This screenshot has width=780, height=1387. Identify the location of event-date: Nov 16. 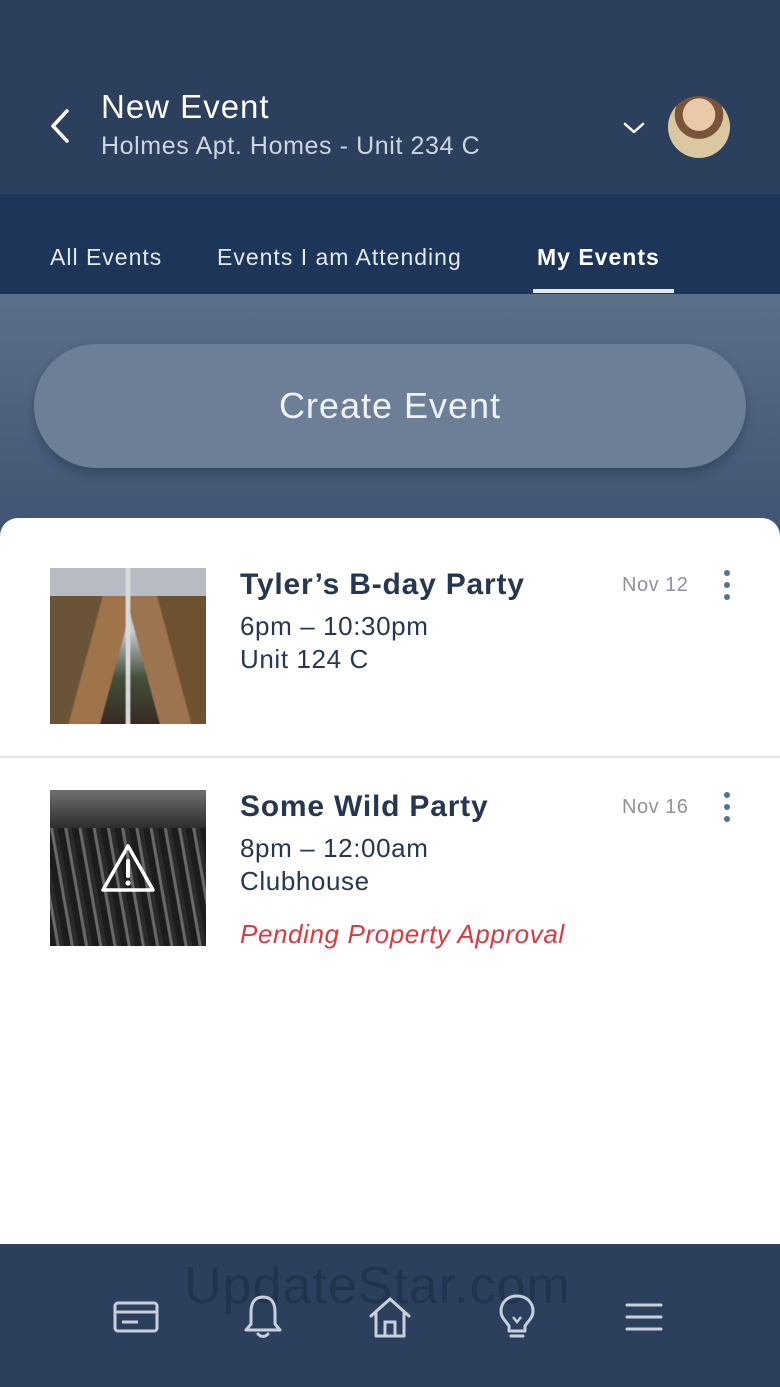
(655, 807).